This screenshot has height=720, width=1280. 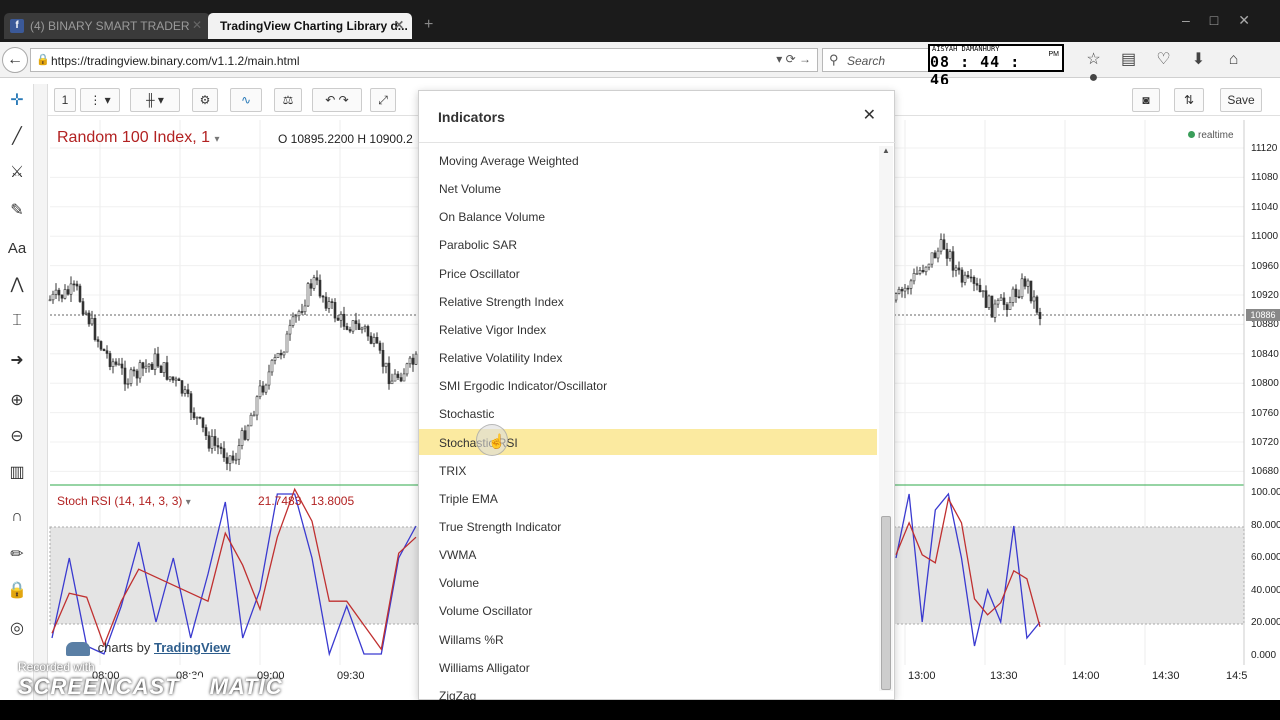 What do you see at coordinates (17, 137) in the screenshot?
I see `trendline-icon: ╱` at bounding box center [17, 137].